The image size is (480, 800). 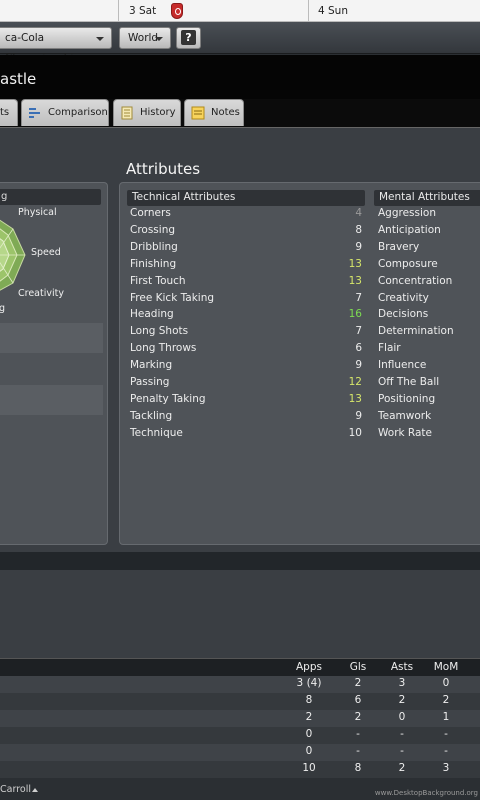 I want to click on technical-attribute-row: Corners 4, so click(x=246, y=214).